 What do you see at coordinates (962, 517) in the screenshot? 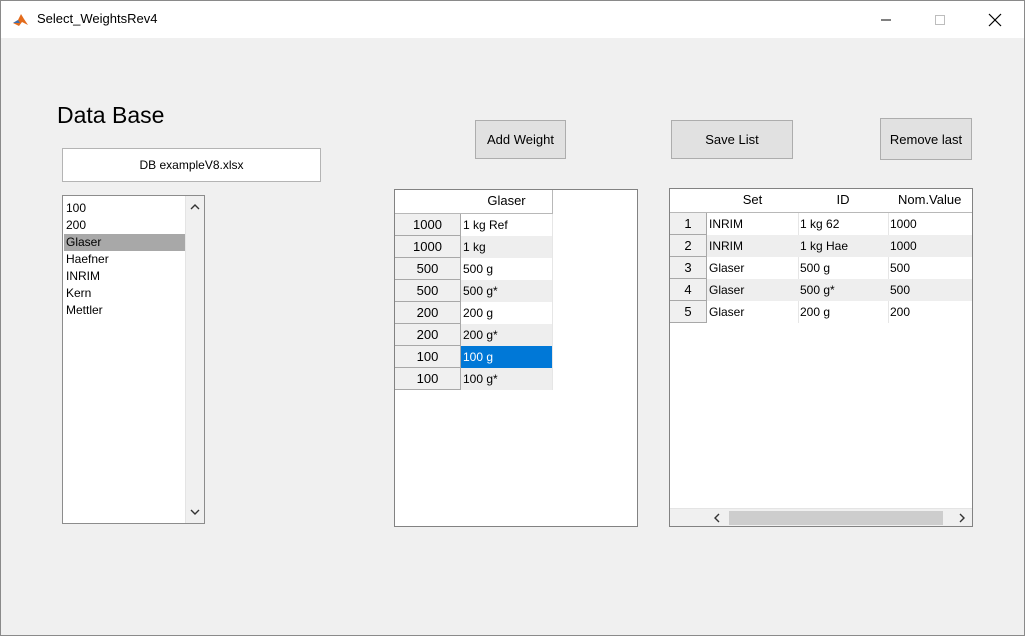
I see `scroll-right-icon` at bounding box center [962, 517].